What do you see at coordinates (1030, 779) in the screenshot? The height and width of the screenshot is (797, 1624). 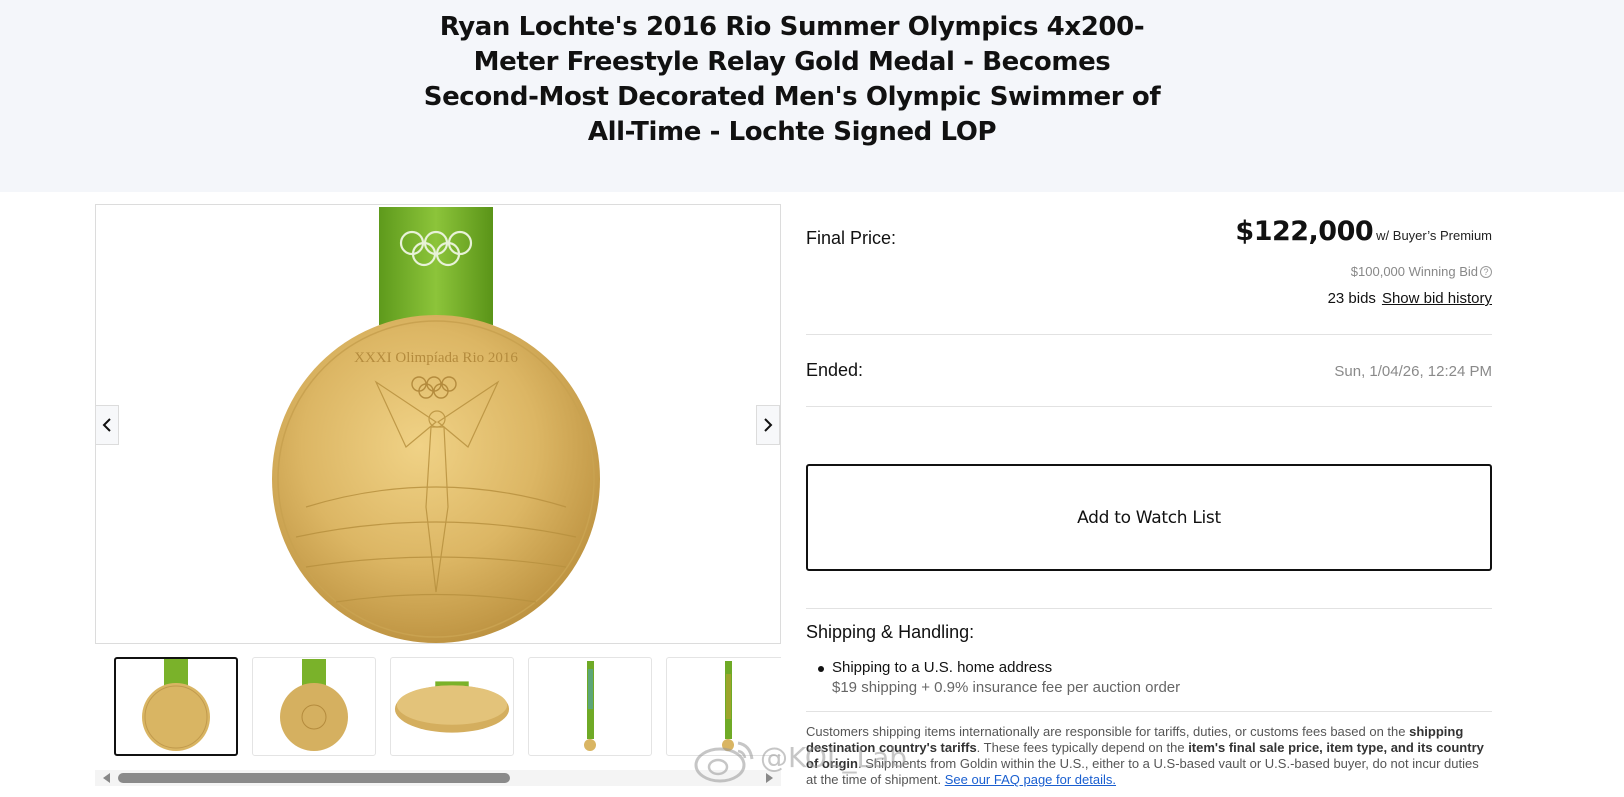 I see `faq-link: See our FAQ page for details.` at bounding box center [1030, 779].